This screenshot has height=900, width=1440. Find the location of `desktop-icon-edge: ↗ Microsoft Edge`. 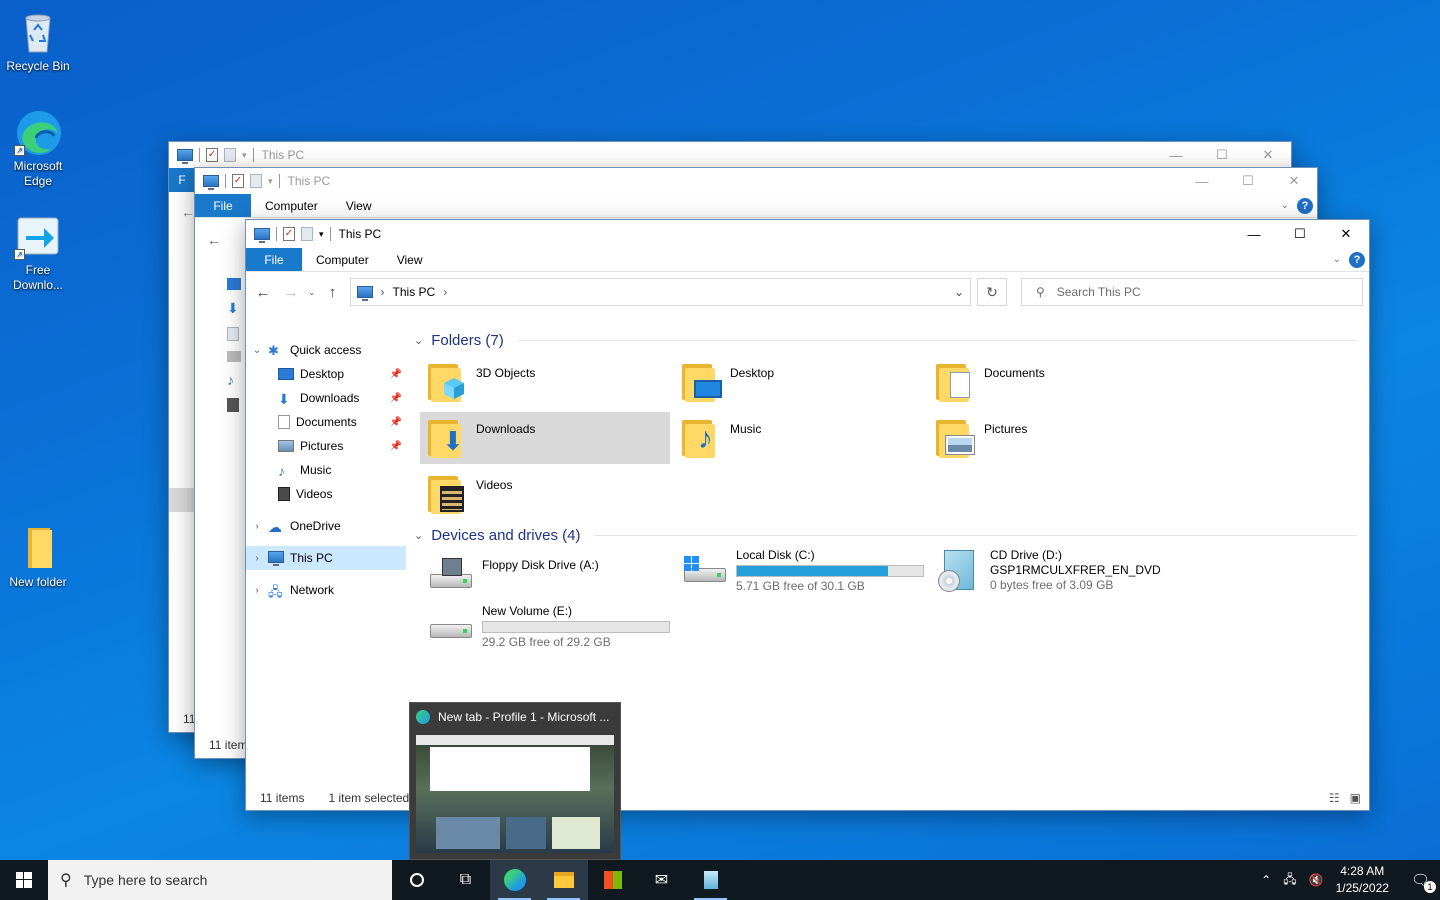

desktop-icon-edge: ↗ Microsoft Edge is located at coordinates (38, 148).